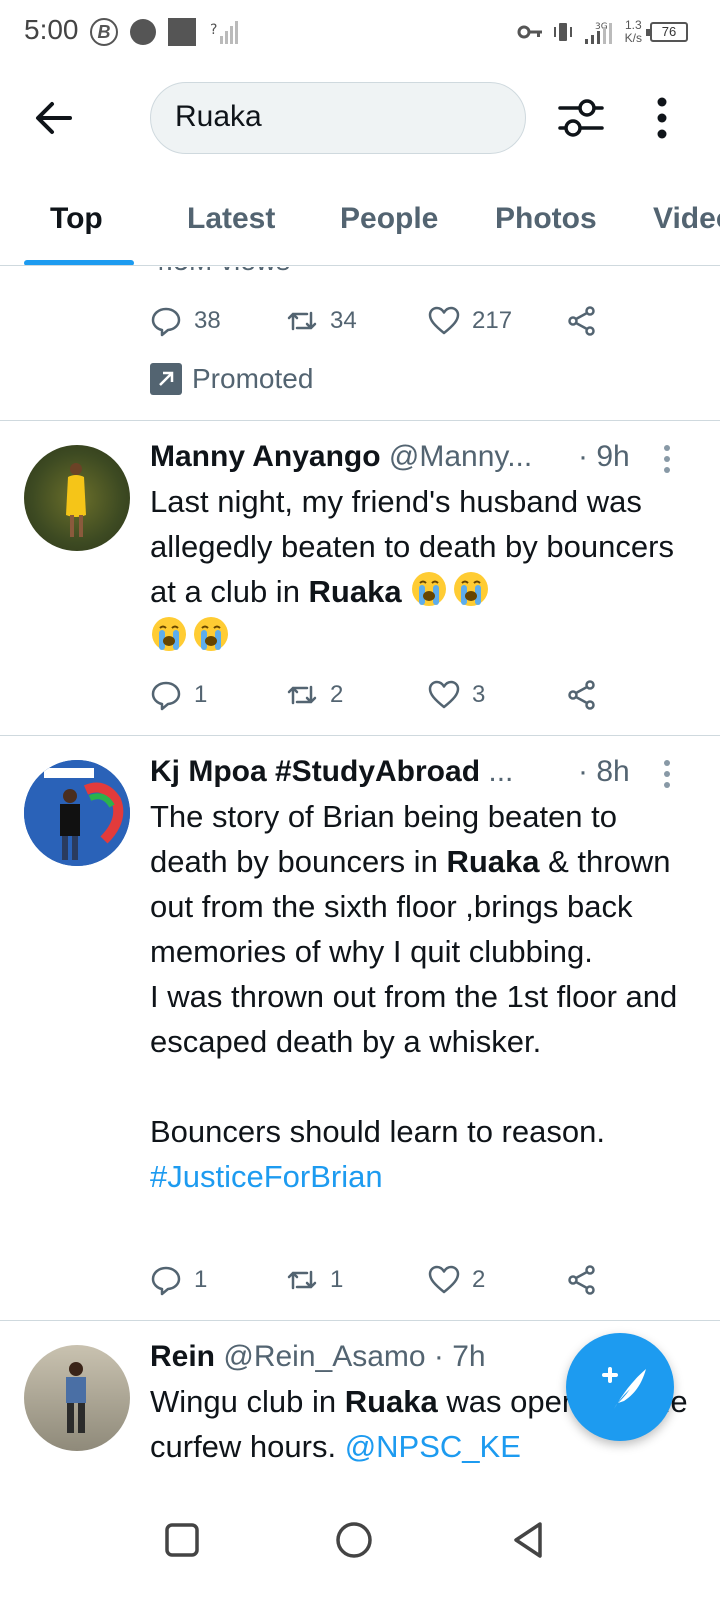 This screenshot has height=1600, width=720. What do you see at coordinates (479, 1279) in the screenshot?
I see `like-count: 2` at bounding box center [479, 1279].